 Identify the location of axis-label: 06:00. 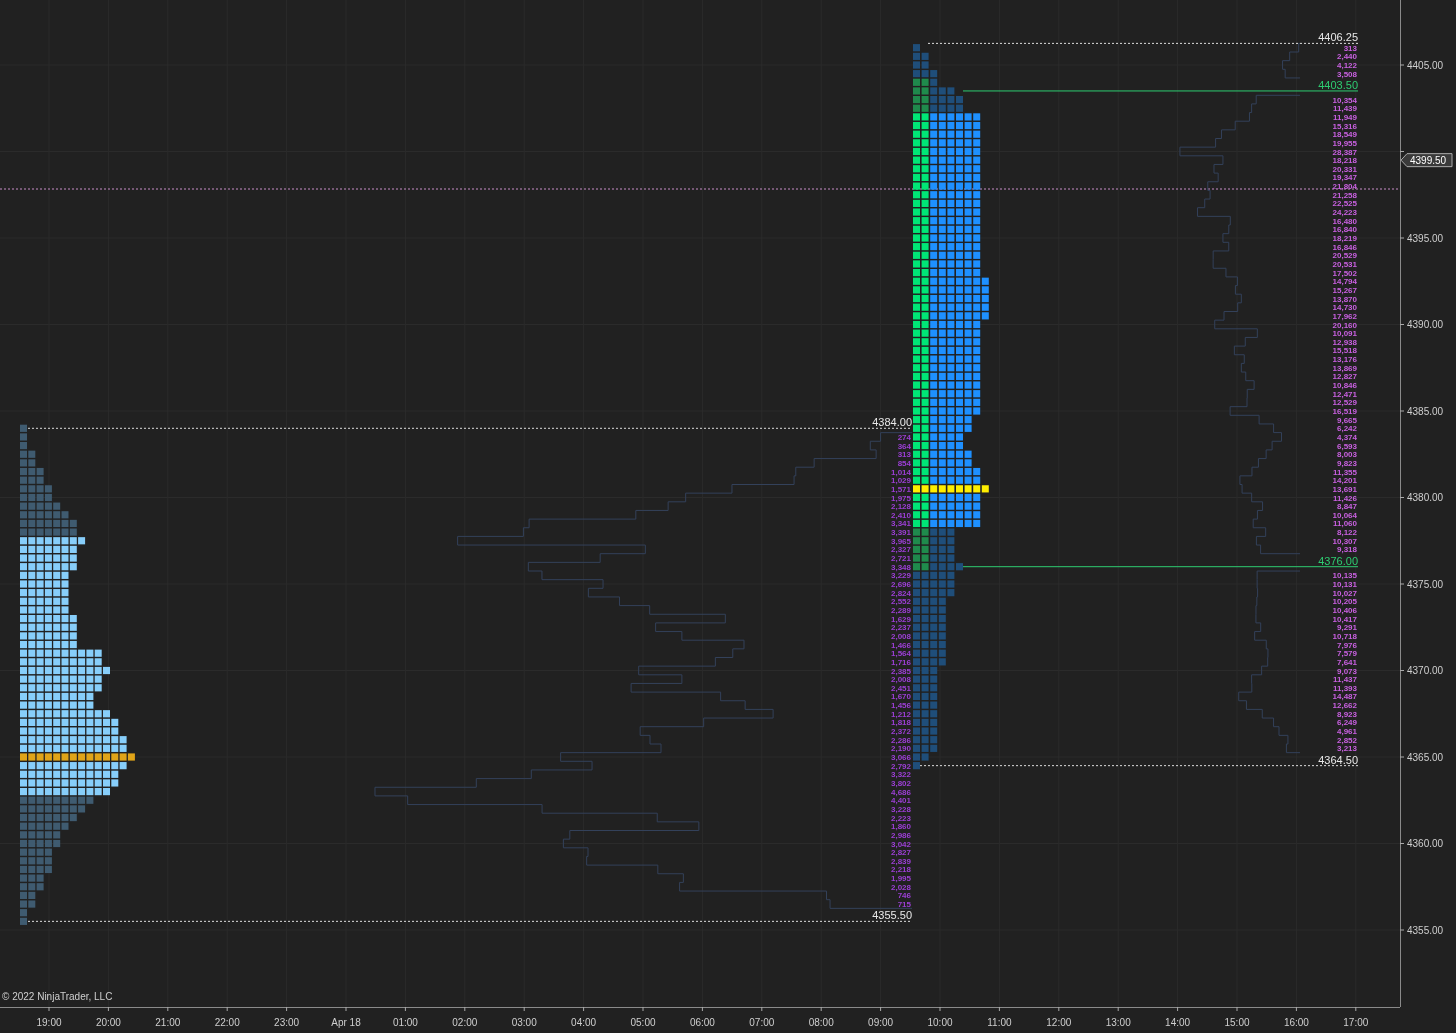
(702, 1022).